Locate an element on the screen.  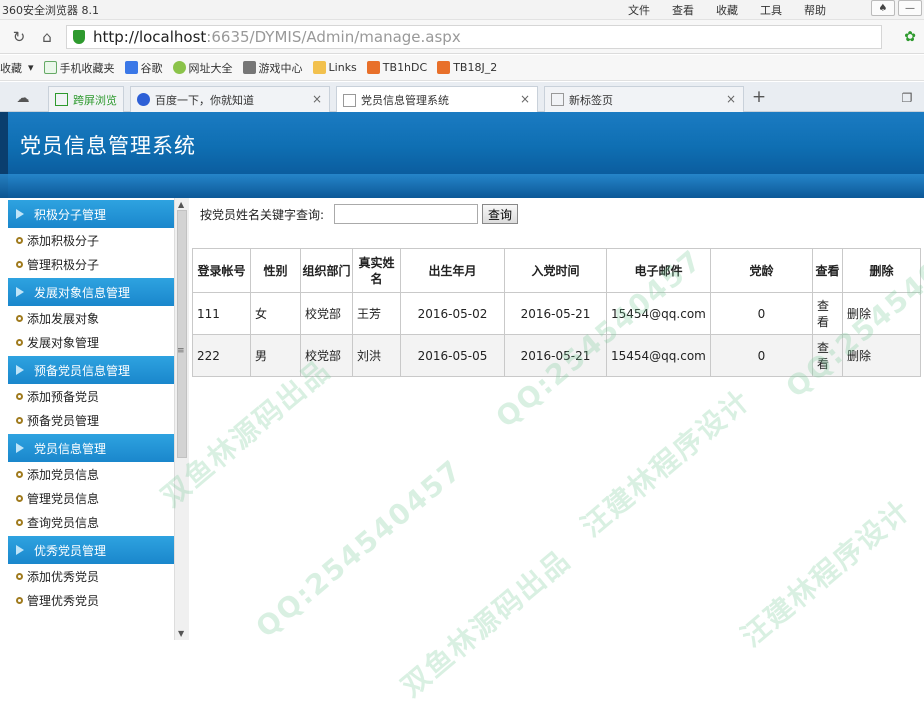
col-party-age: 党龄 is located at coordinates (761, 270).